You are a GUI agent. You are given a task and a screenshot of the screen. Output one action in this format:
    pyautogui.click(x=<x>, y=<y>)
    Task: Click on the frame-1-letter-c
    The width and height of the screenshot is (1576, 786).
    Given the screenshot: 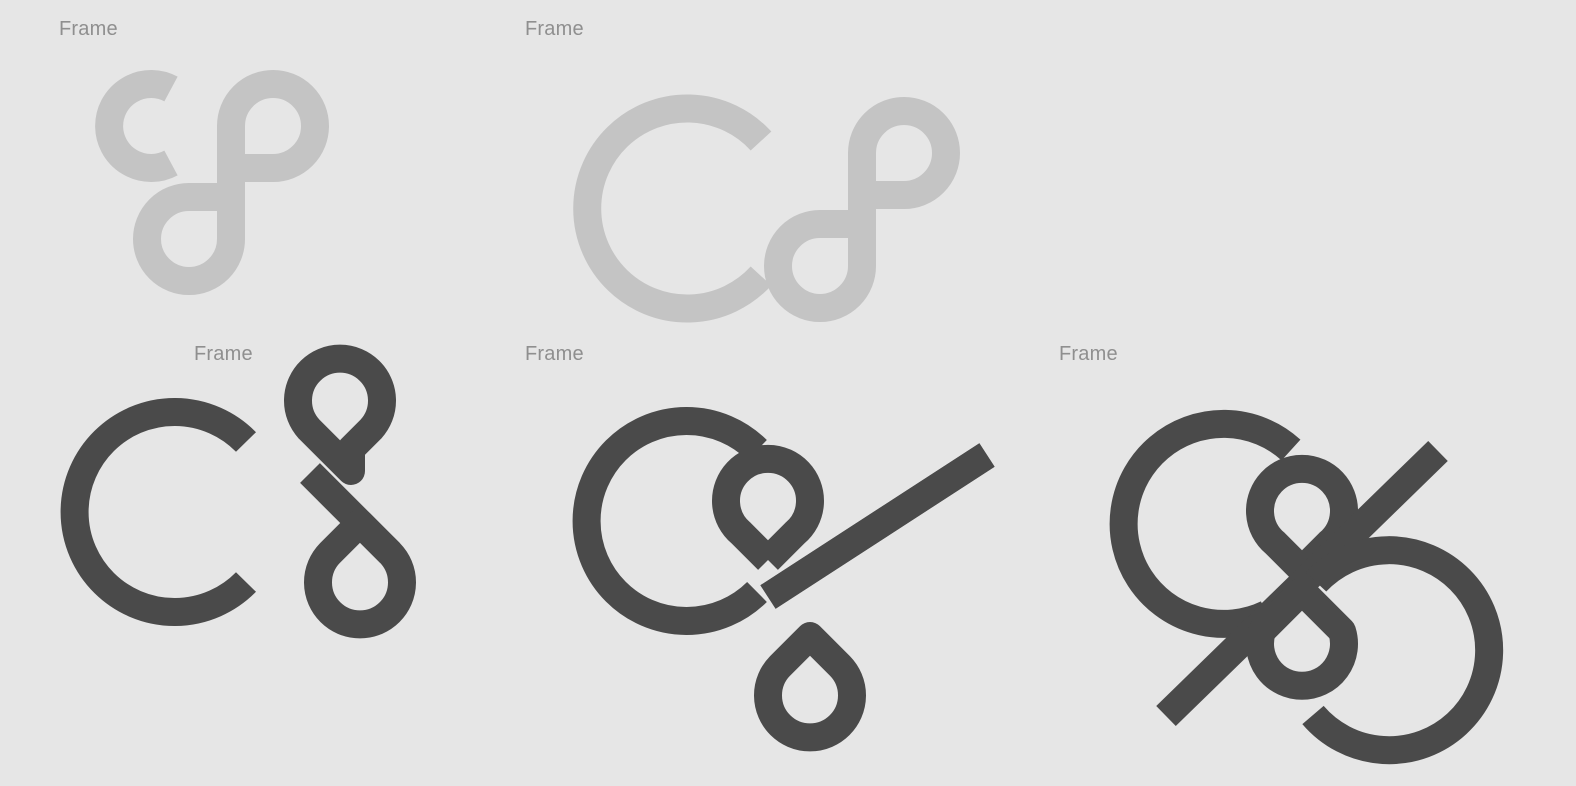 What is the action you would take?
    pyautogui.click(x=136, y=126)
    